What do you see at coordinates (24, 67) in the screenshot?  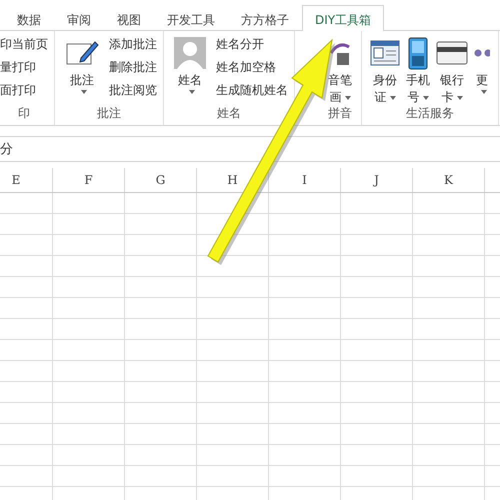 I see `ribbon-button: 量打印` at bounding box center [24, 67].